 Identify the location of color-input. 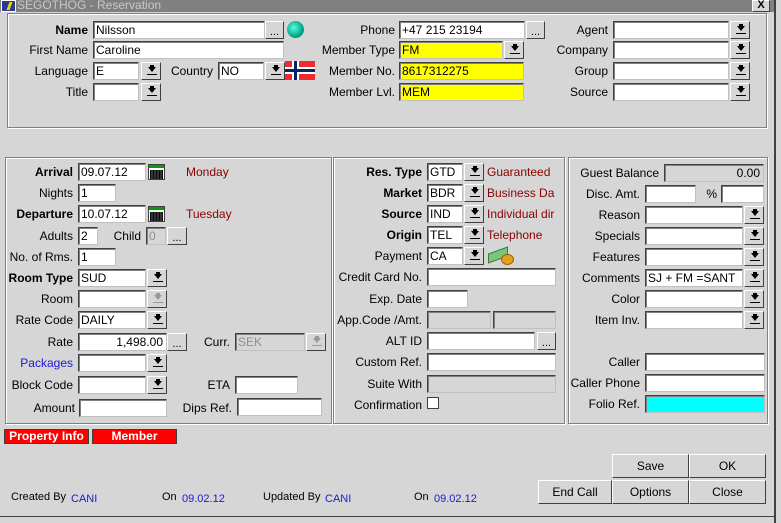
(694, 299).